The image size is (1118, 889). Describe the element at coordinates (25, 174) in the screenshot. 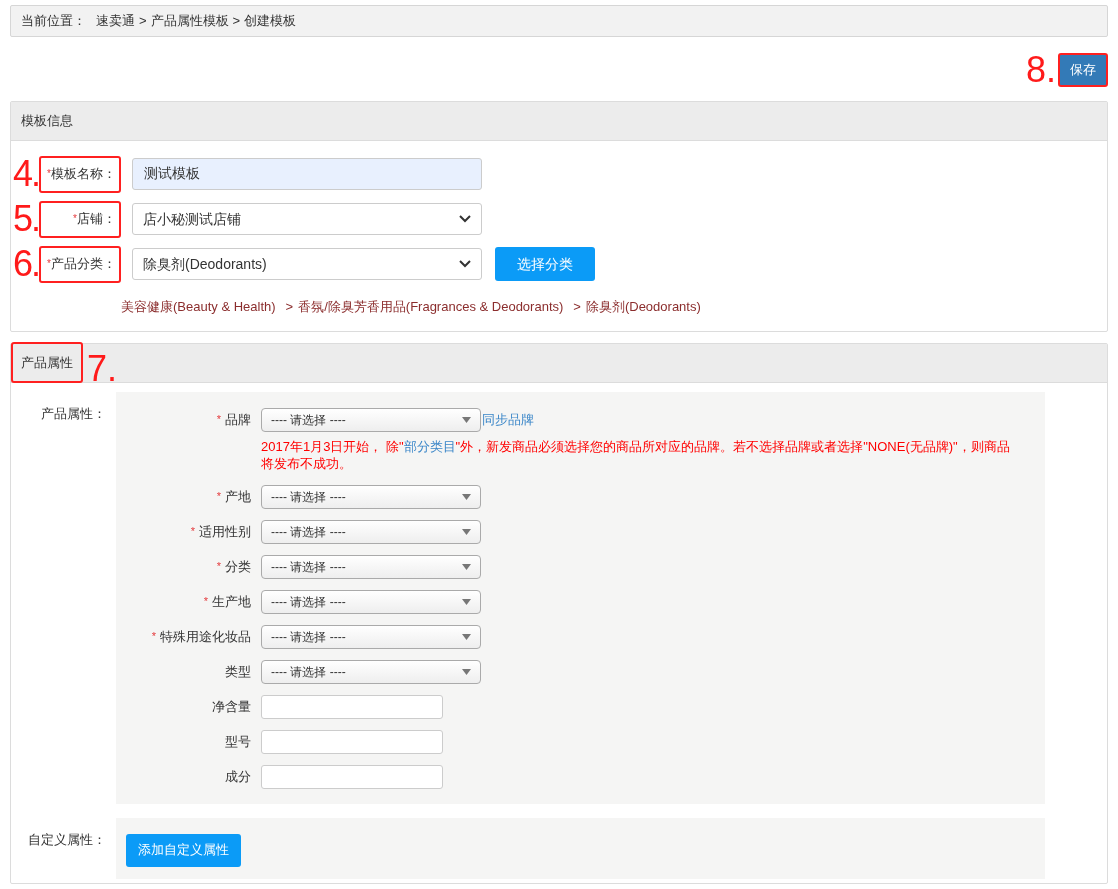

I see `annotation-number: 4.` at that location.